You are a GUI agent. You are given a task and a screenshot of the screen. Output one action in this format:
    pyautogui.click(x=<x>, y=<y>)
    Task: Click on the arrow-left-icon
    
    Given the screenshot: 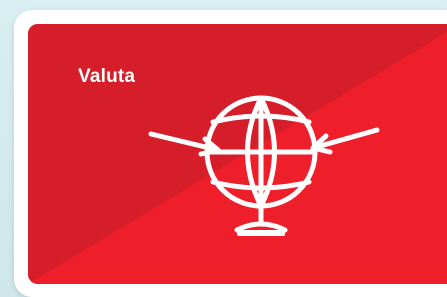 What is the action you would take?
    pyautogui.click(x=345, y=141)
    